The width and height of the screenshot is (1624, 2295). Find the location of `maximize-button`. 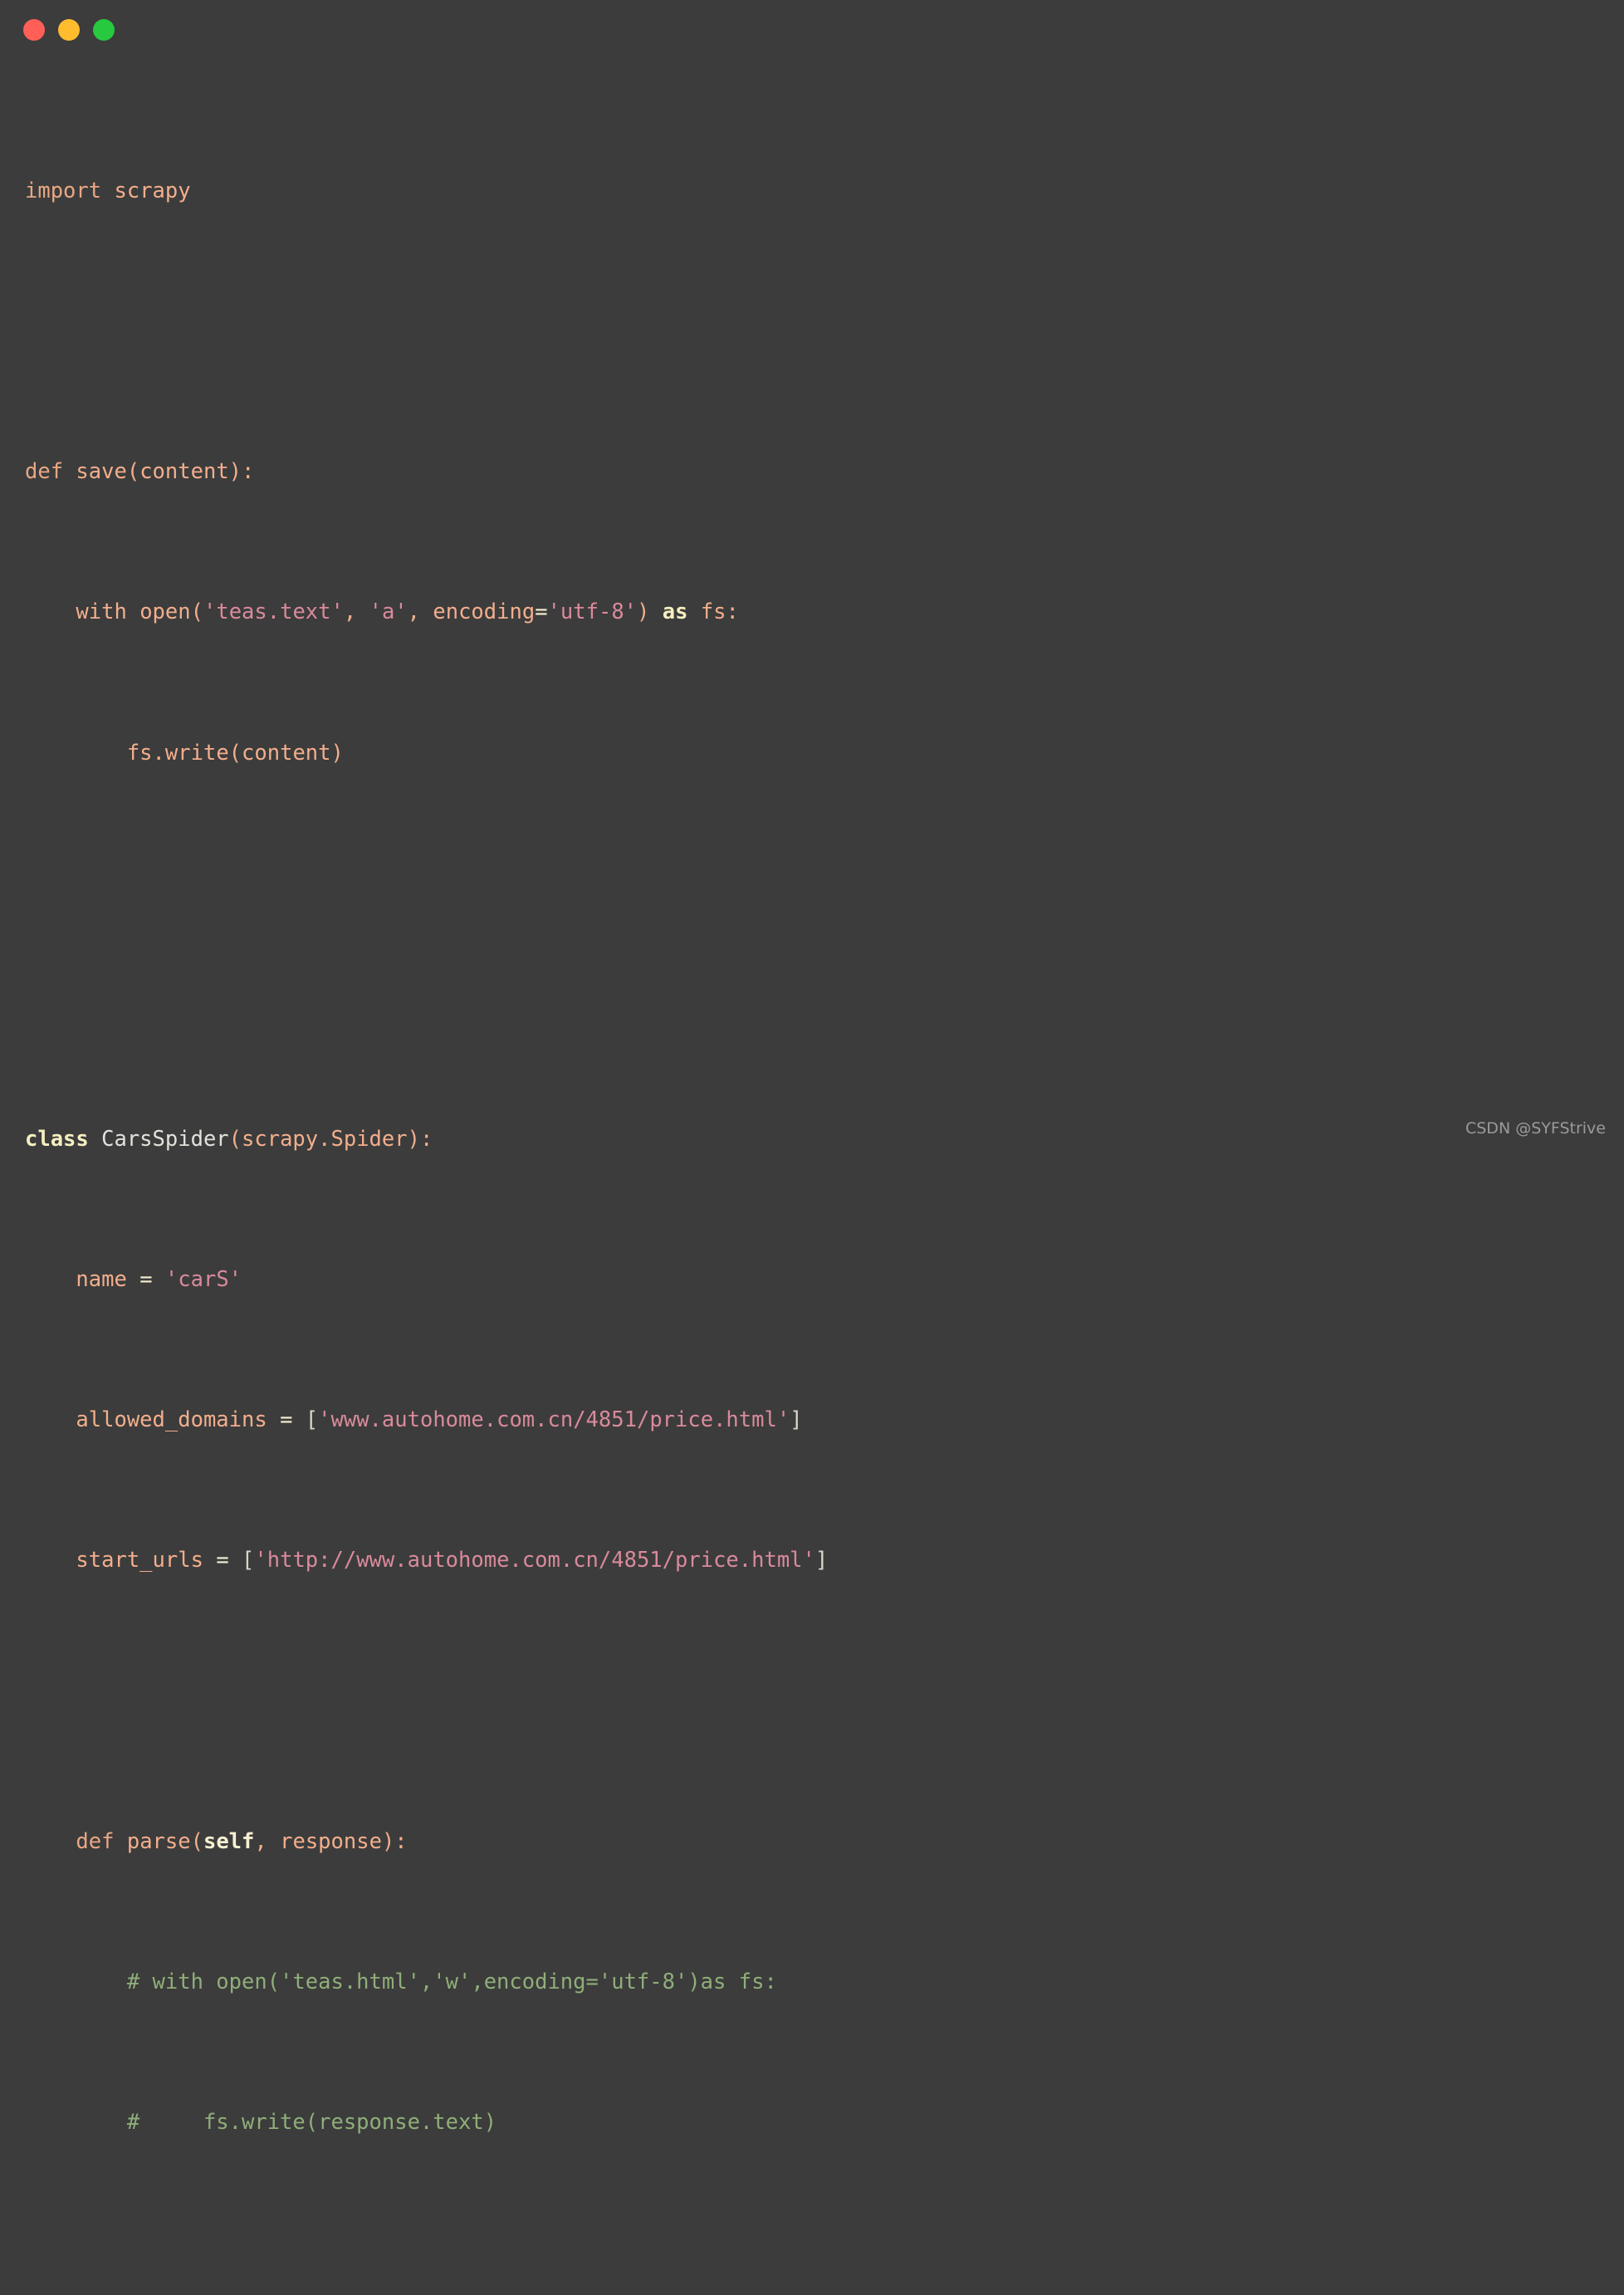

maximize-button is located at coordinates (104, 30).